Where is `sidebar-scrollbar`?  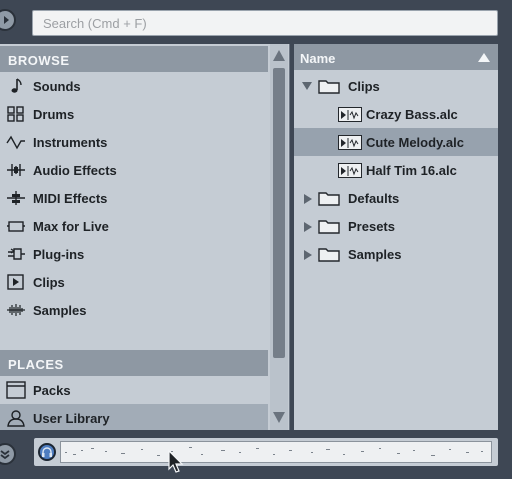
sidebar-scrollbar is located at coordinates (279, 237).